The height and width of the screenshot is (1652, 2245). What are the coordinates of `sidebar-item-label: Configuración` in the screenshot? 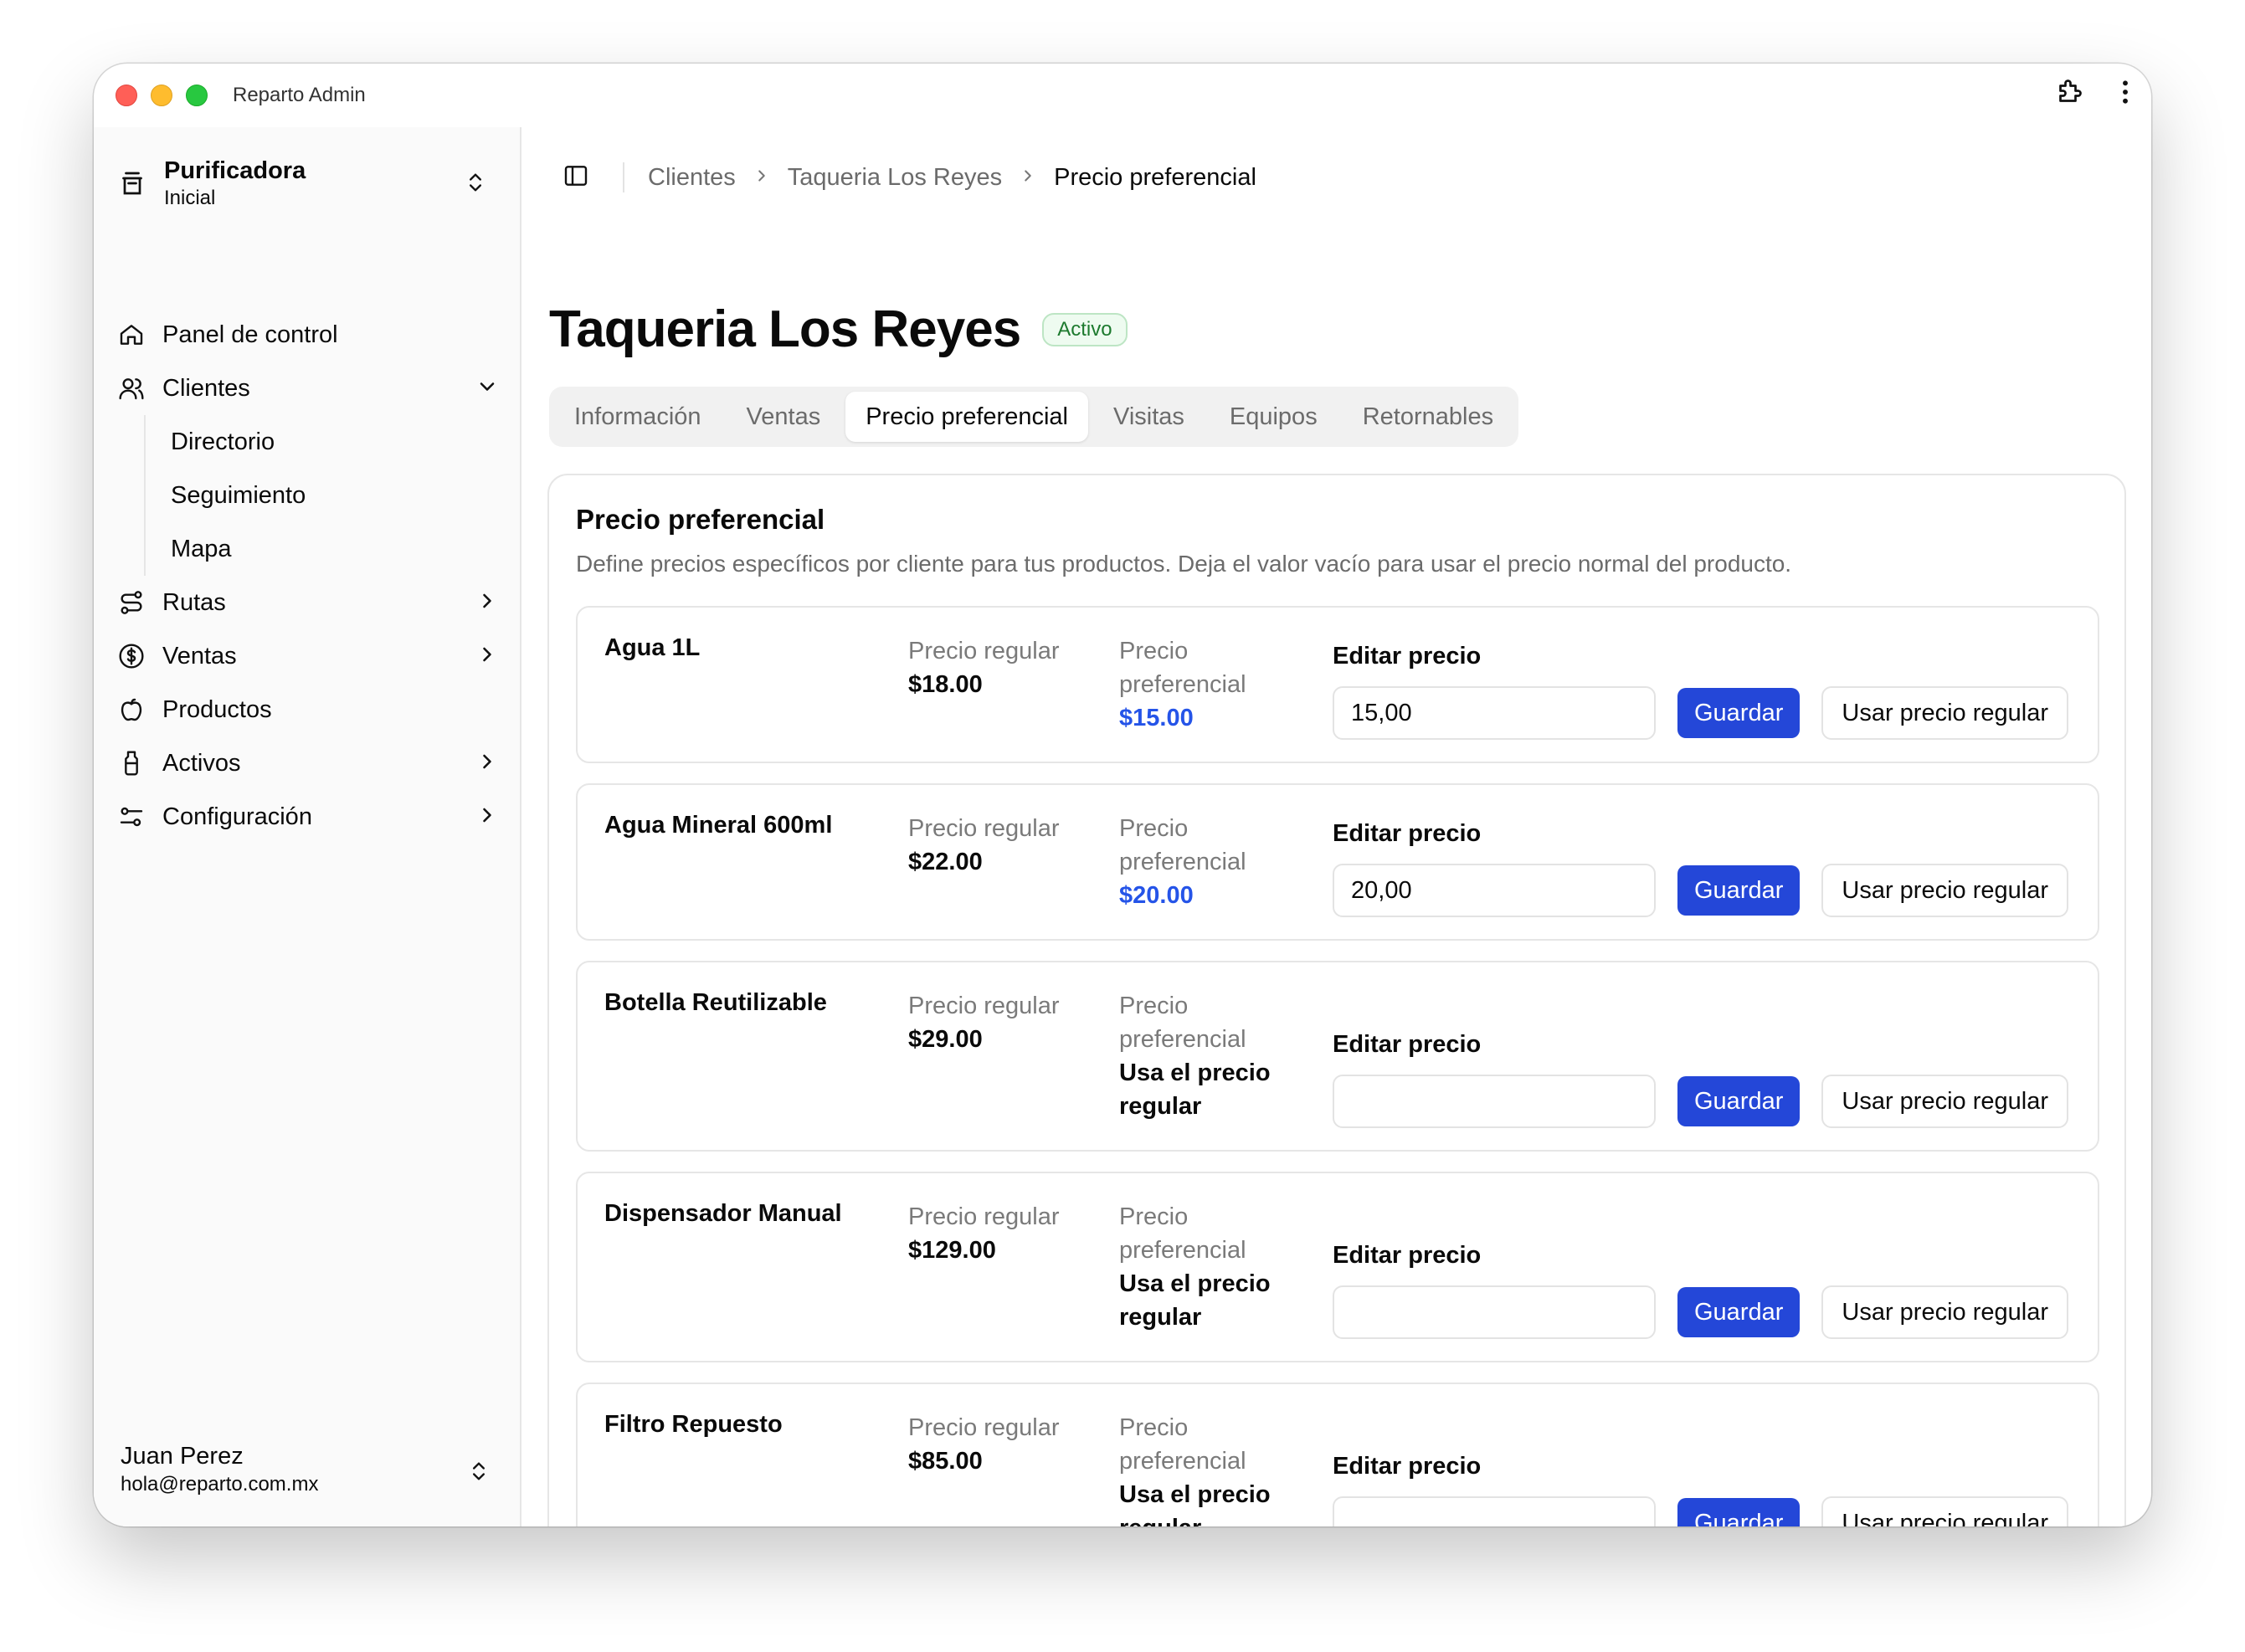 It's located at (237, 816).